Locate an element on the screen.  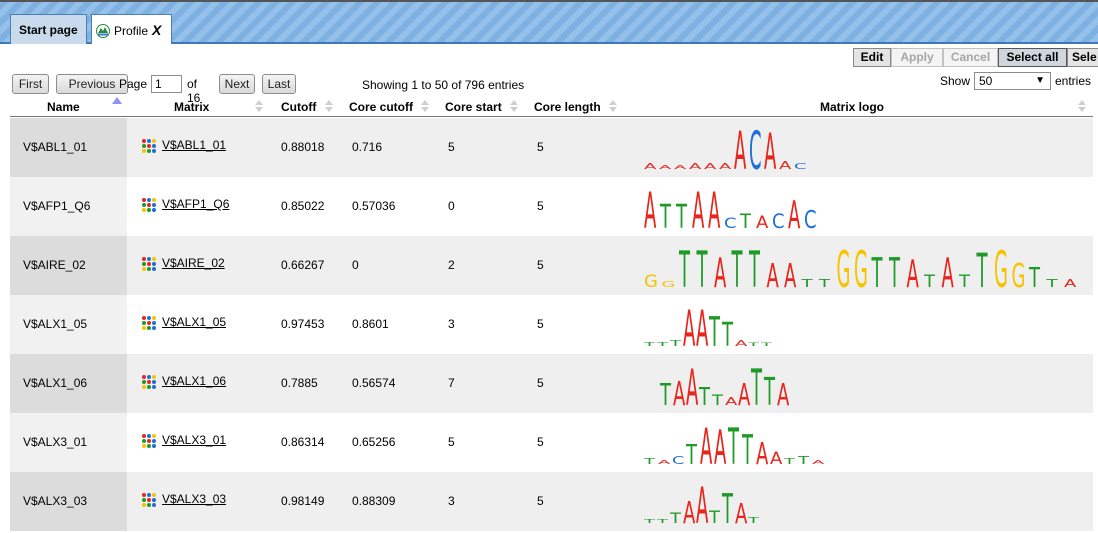
column-header-core-start: Core start is located at coordinates (473, 107).